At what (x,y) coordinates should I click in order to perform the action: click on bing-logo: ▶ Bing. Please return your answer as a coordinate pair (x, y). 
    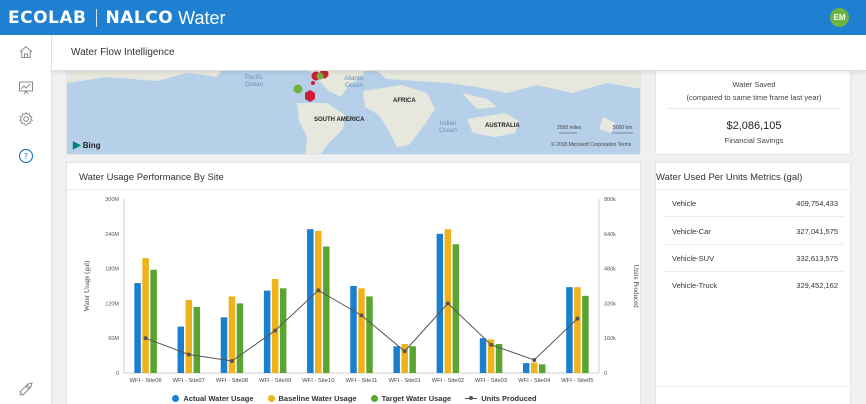
    Looking at the image, I should click on (87, 145).